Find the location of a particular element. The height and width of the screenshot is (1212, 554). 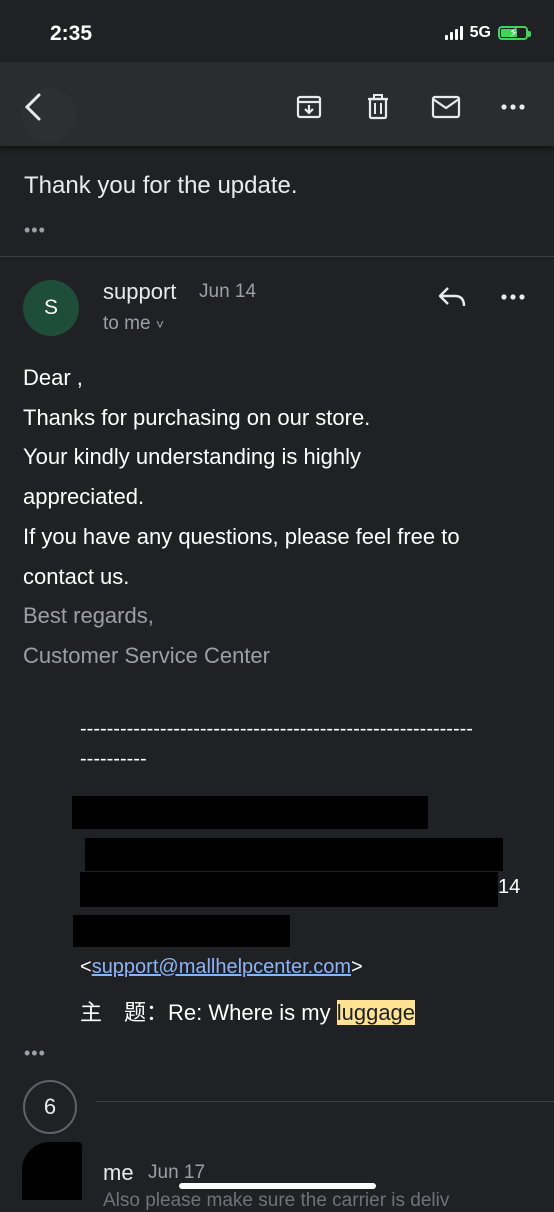

email-link: support@mallhelpcenter.com is located at coordinates (221, 967).